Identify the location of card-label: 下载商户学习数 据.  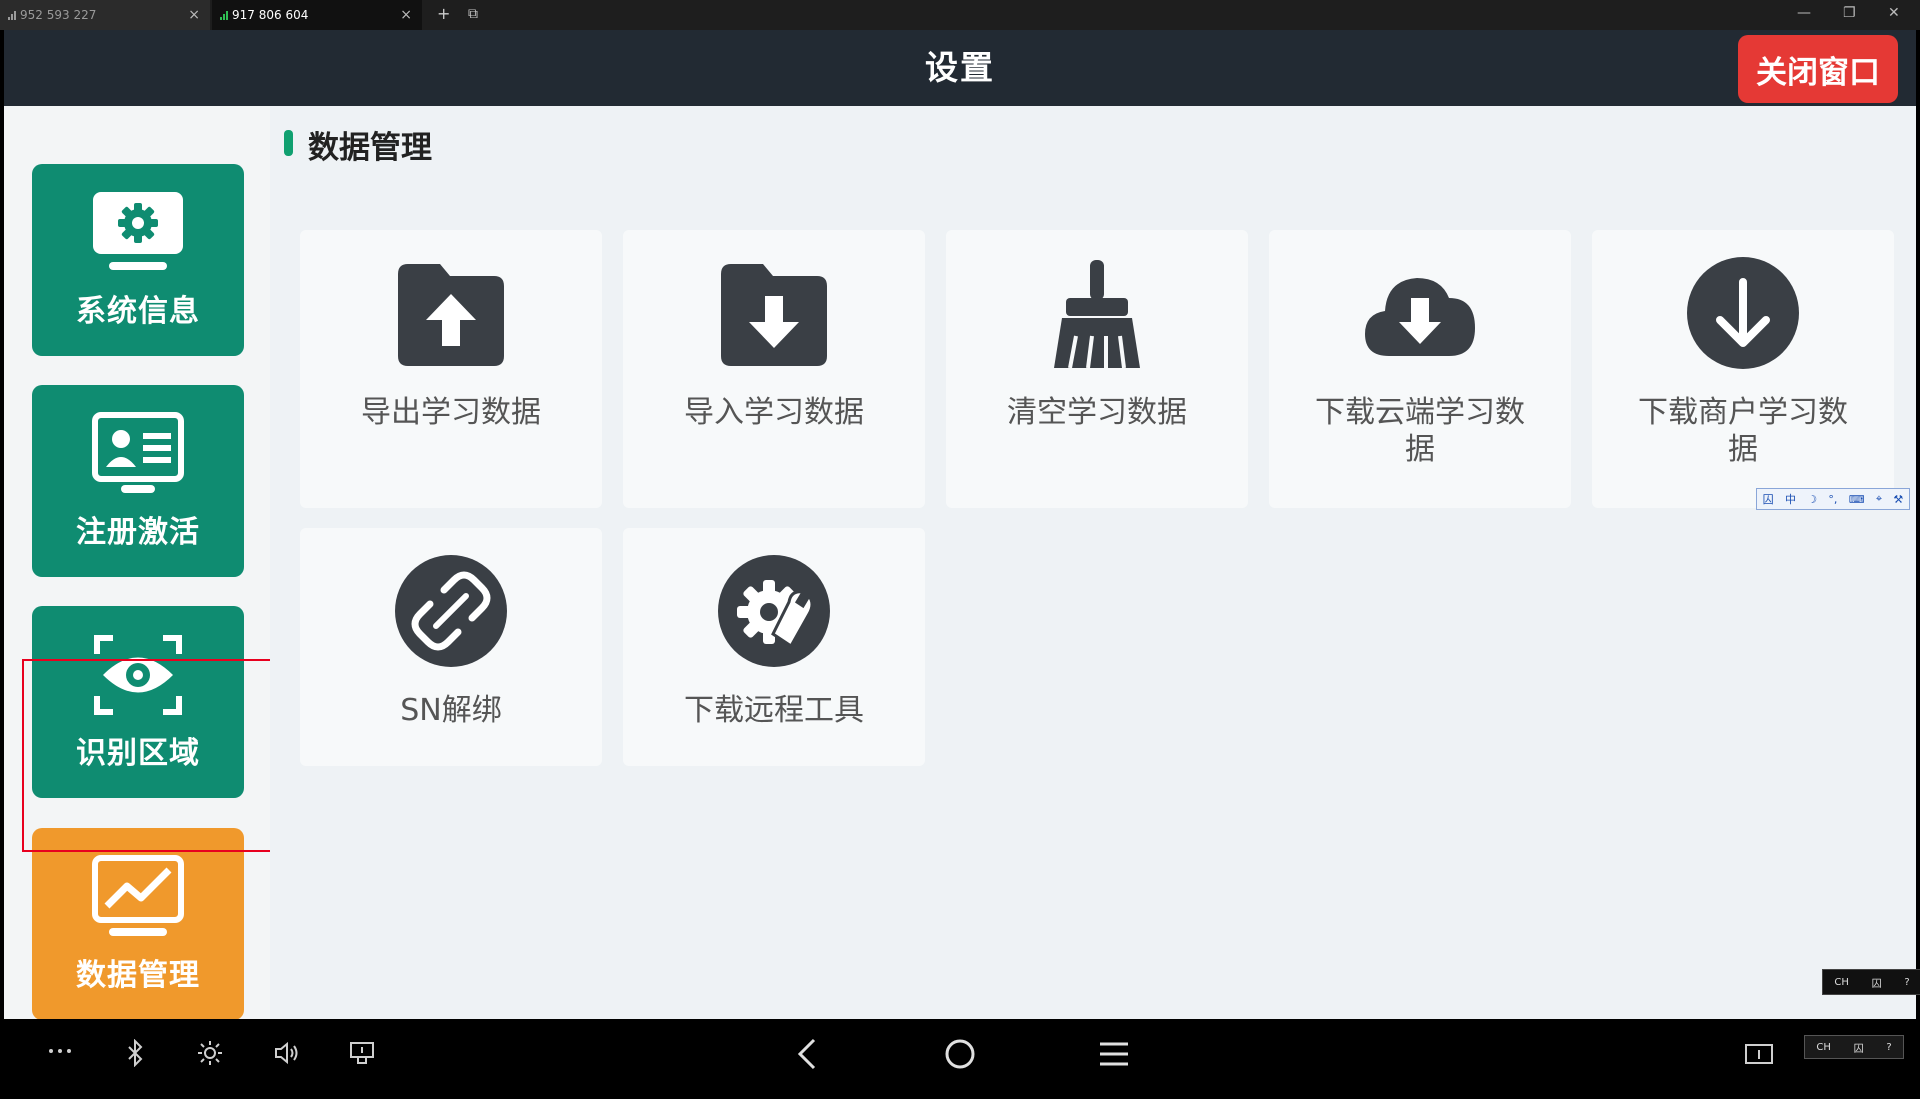
(1743, 431).